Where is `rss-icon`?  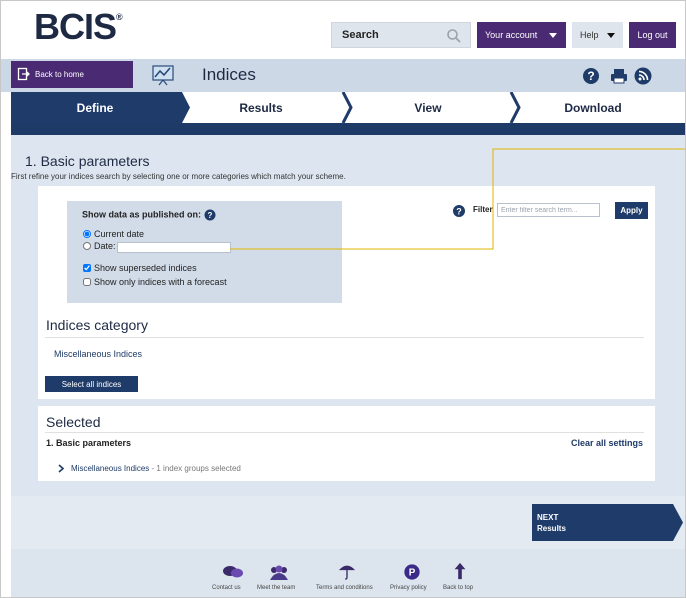 rss-icon is located at coordinates (643, 76).